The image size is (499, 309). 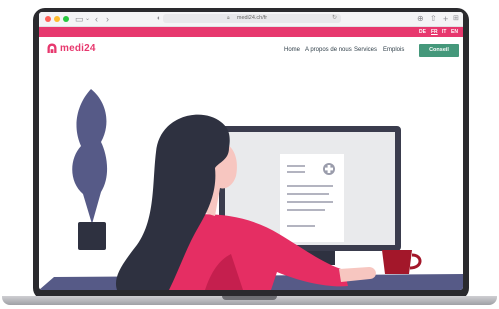 What do you see at coordinates (365, 50) in the screenshot?
I see `nav-services: Services` at bounding box center [365, 50].